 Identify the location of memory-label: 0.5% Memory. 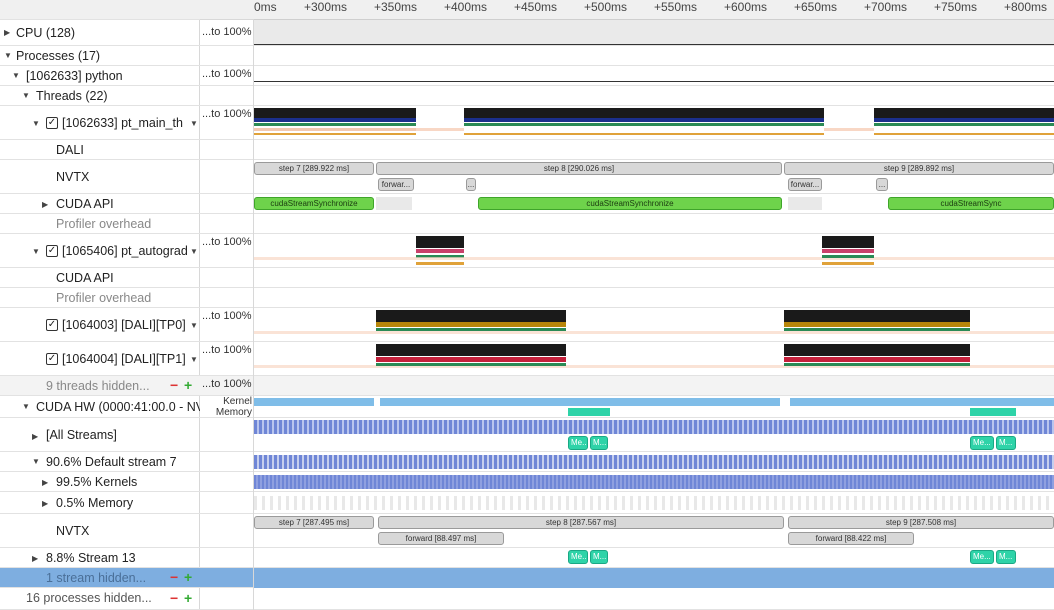
(95, 503).